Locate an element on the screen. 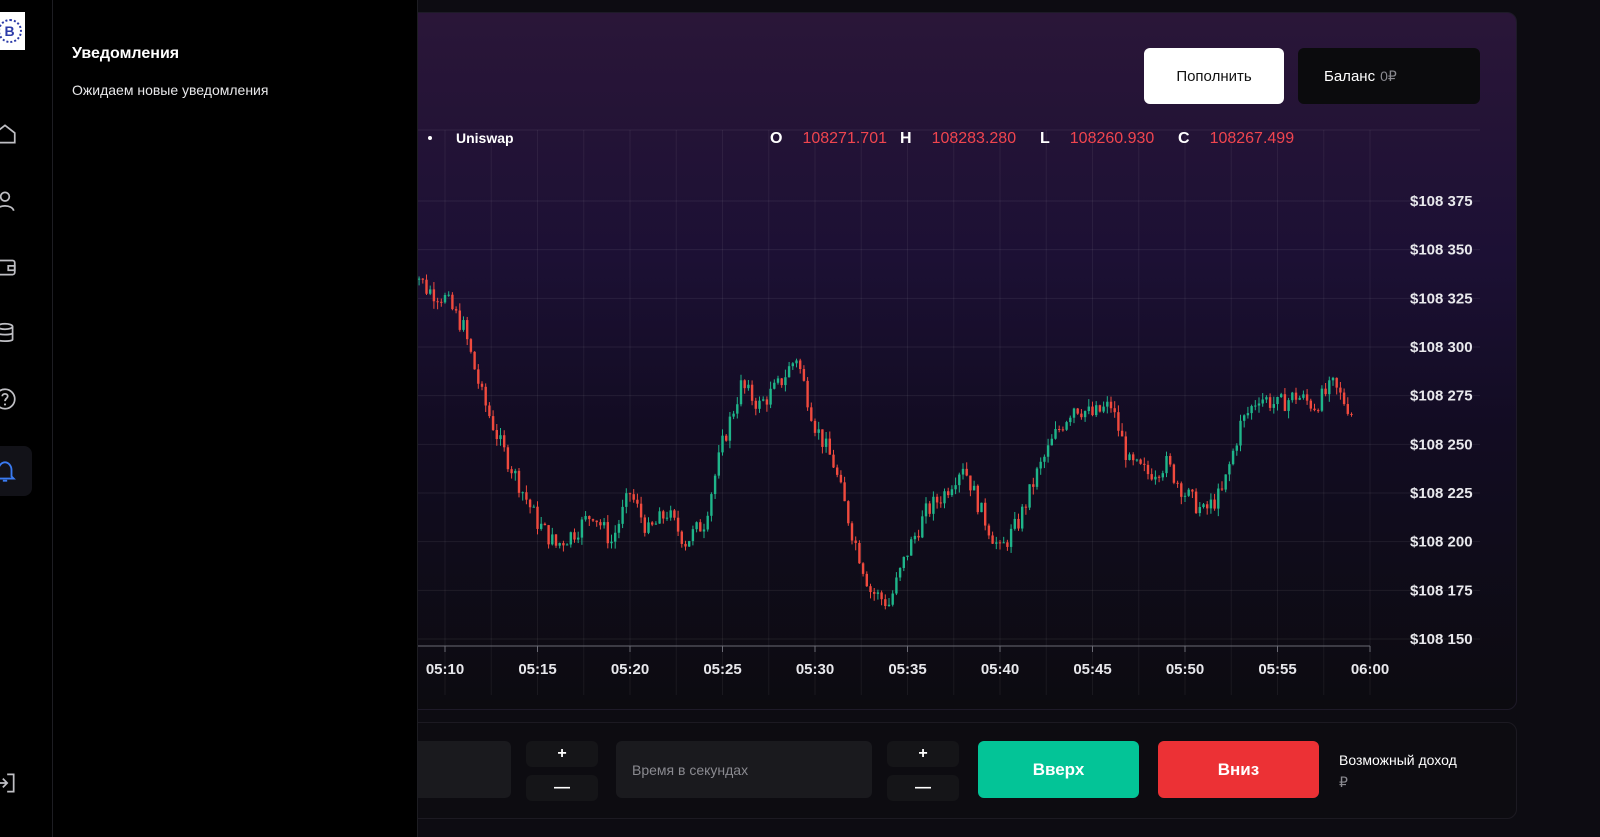 The image size is (1600, 837). y-tick-label: $108 375 is located at coordinates (1441, 201).